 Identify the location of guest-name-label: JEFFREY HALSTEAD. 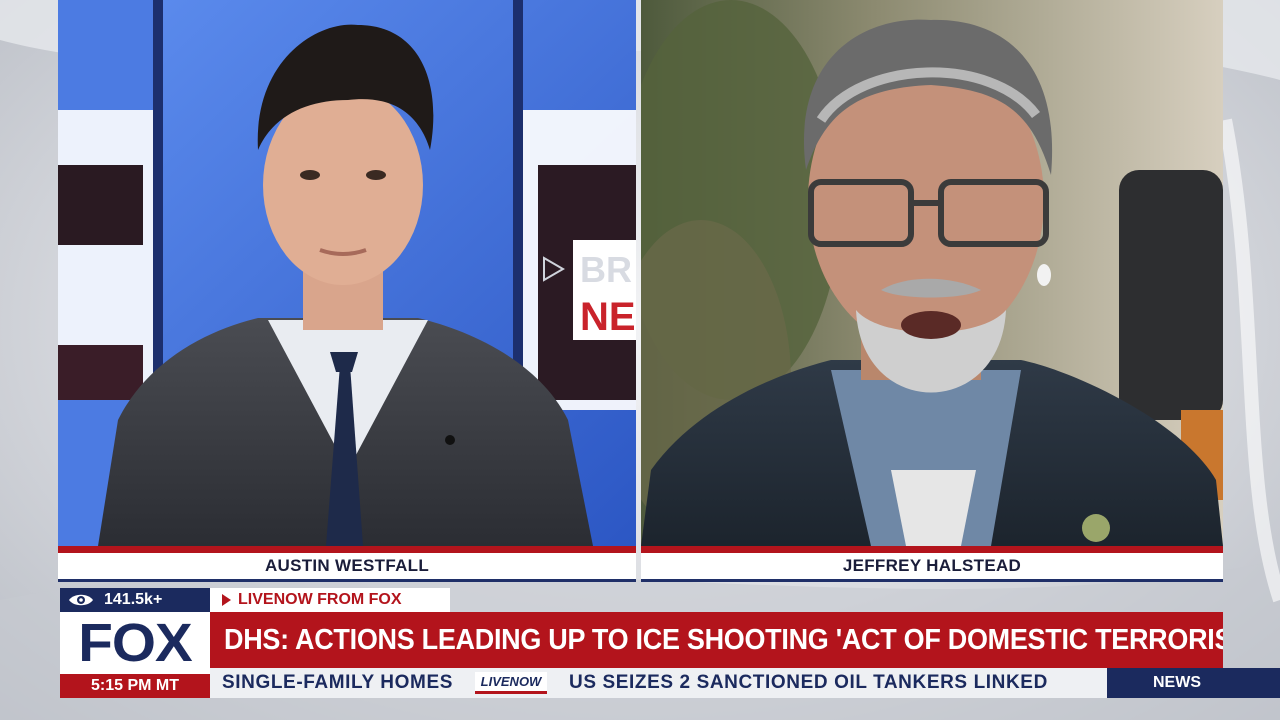
(932, 565).